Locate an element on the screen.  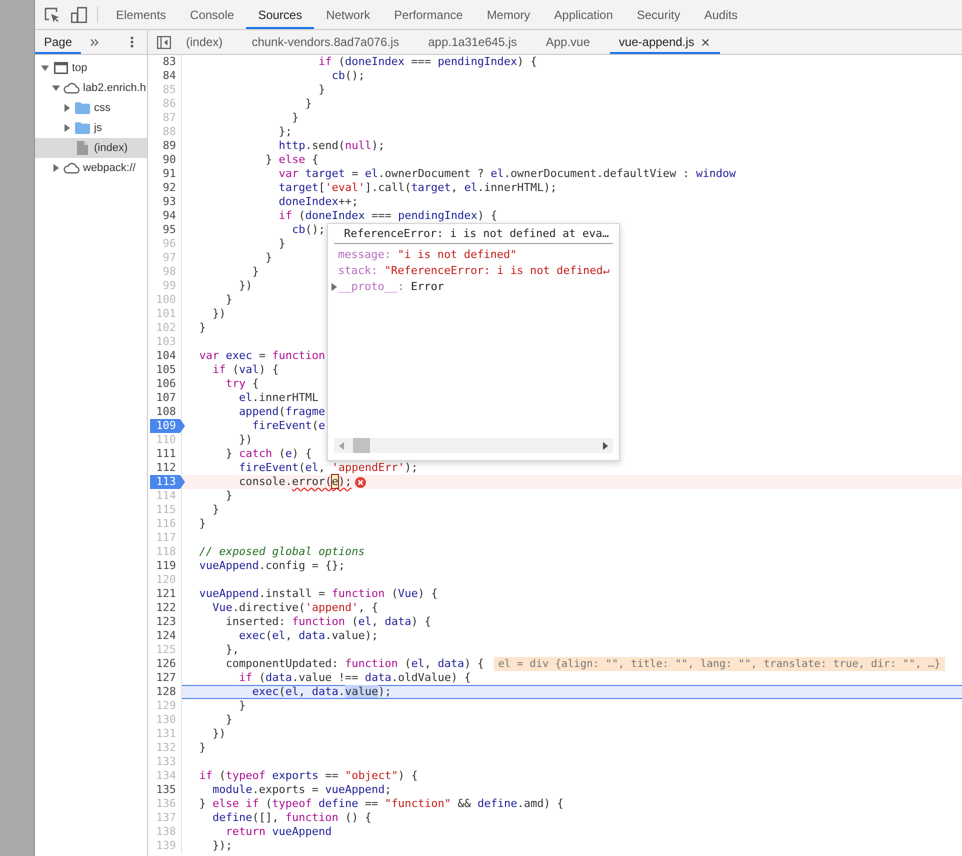
line-number: 105 is located at coordinates (166, 370).